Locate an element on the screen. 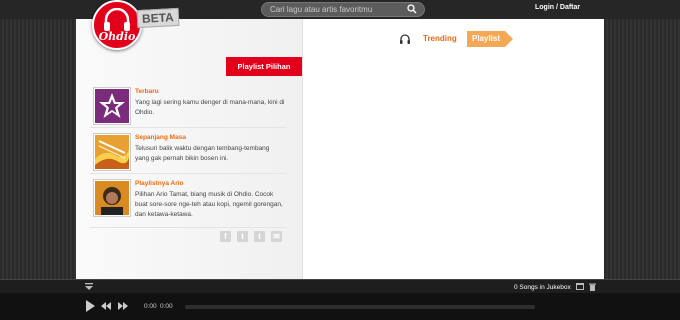 Image resolution: width=680 pixels, height=320 pixels. ohdio-logo: Ohdio is located at coordinates (117, 25).